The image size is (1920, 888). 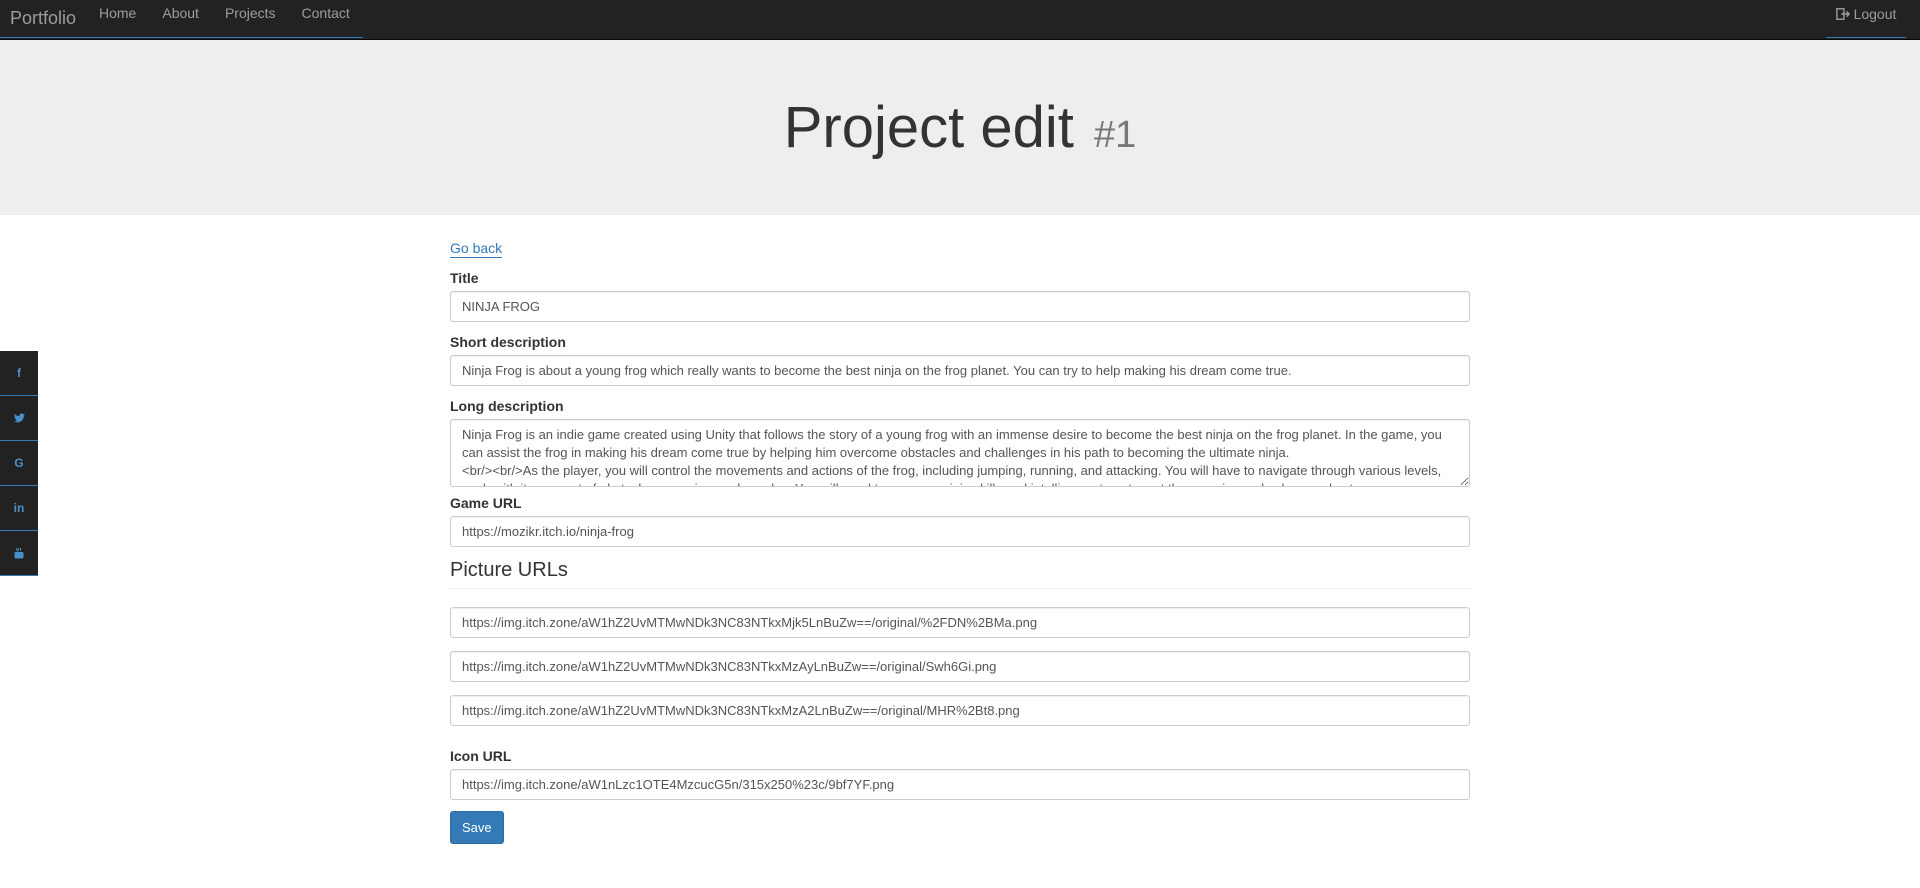 I want to click on nav-contact: Contact, so click(x=326, y=13).